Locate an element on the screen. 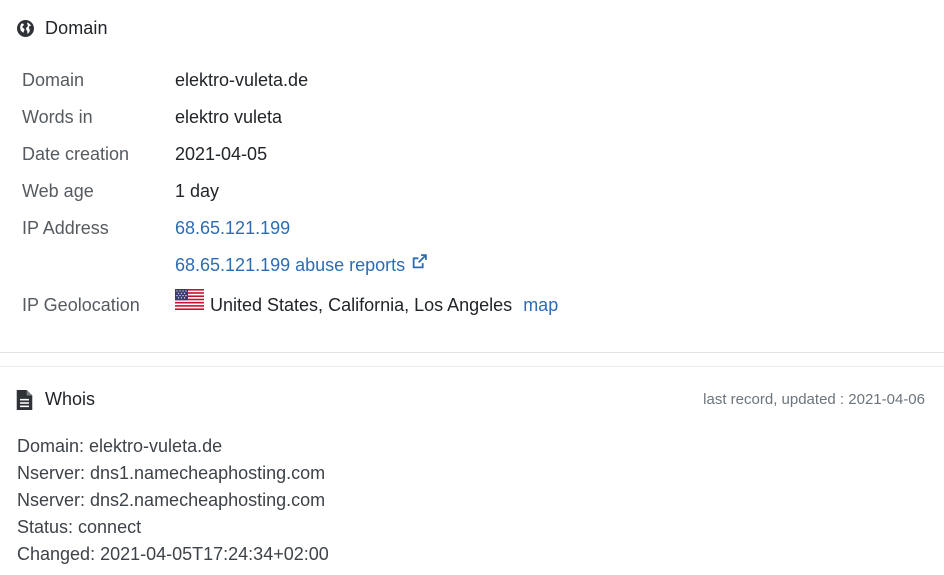 This screenshot has width=944, height=575. whois-panel-header: Whois is located at coordinates (55, 399).